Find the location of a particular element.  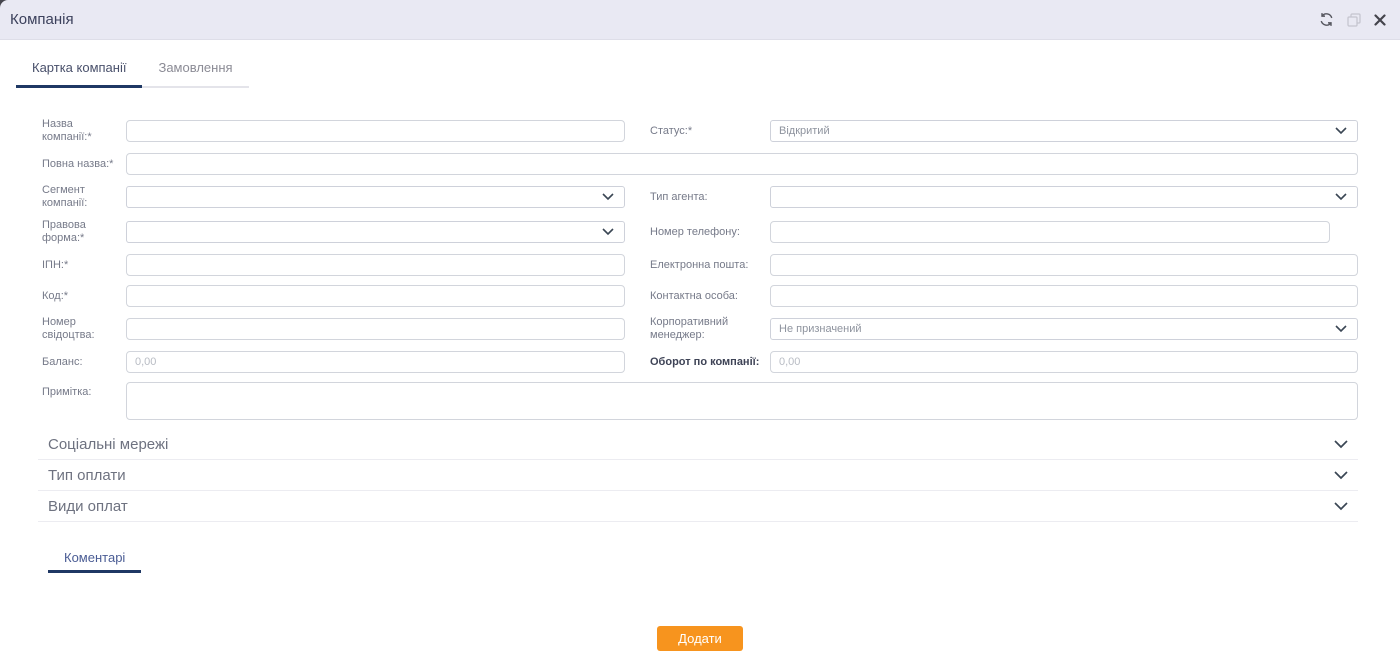

tab-orders: Замовлення is located at coordinates (195, 68).